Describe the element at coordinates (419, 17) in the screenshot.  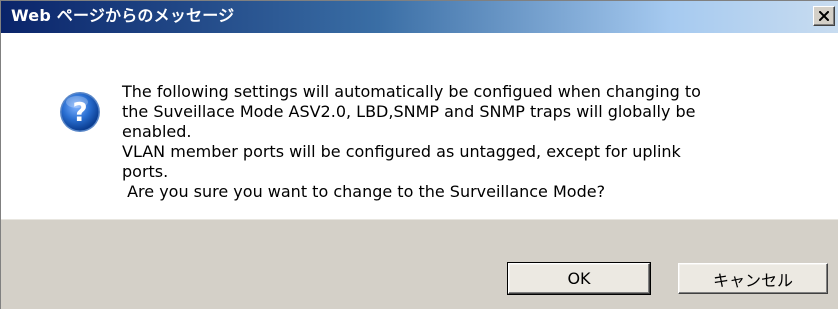
I see `dialog-titlebar: Web ページからのメッセージ` at that location.